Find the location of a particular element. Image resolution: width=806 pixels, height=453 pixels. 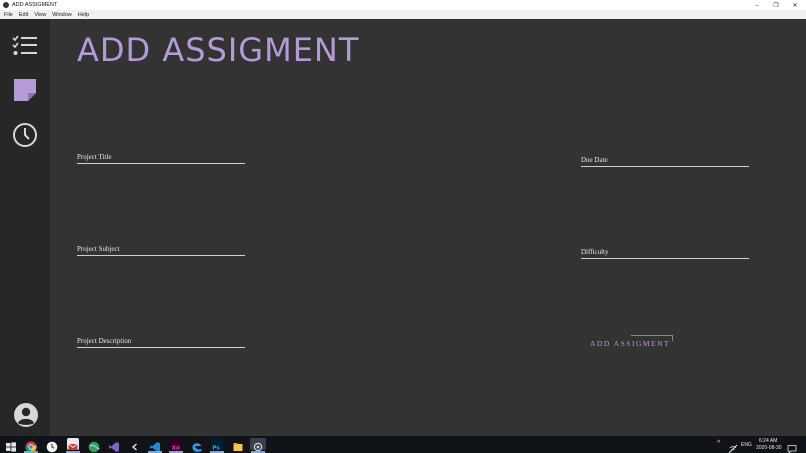

app-icon is located at coordinates (6, 5).